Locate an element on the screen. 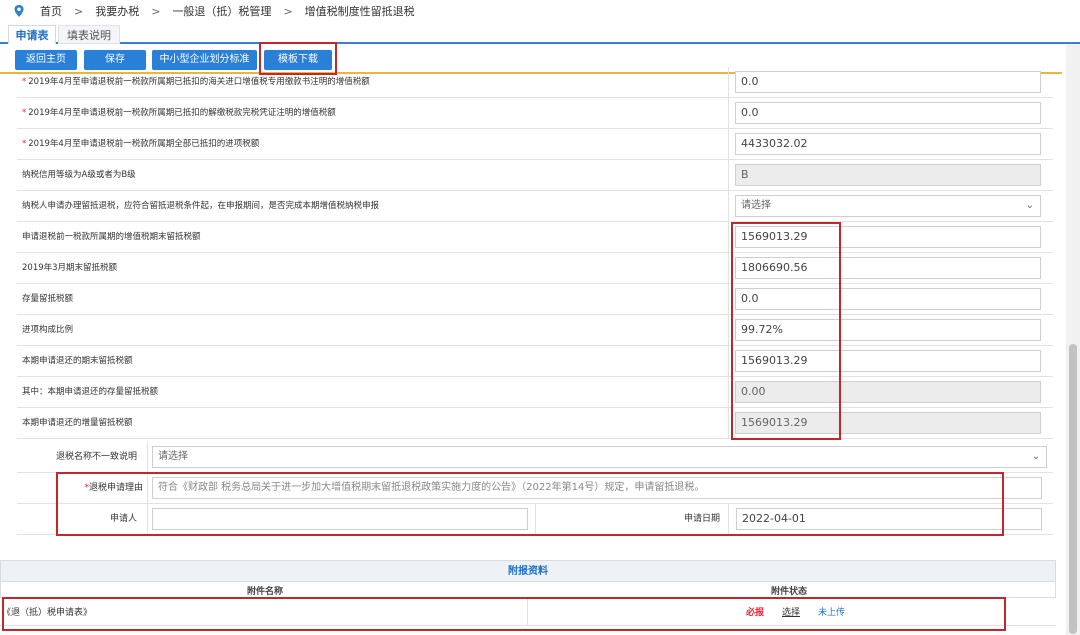 The height and width of the screenshot is (635, 1080). date-cell: 2022-04-01 is located at coordinates (890, 519).